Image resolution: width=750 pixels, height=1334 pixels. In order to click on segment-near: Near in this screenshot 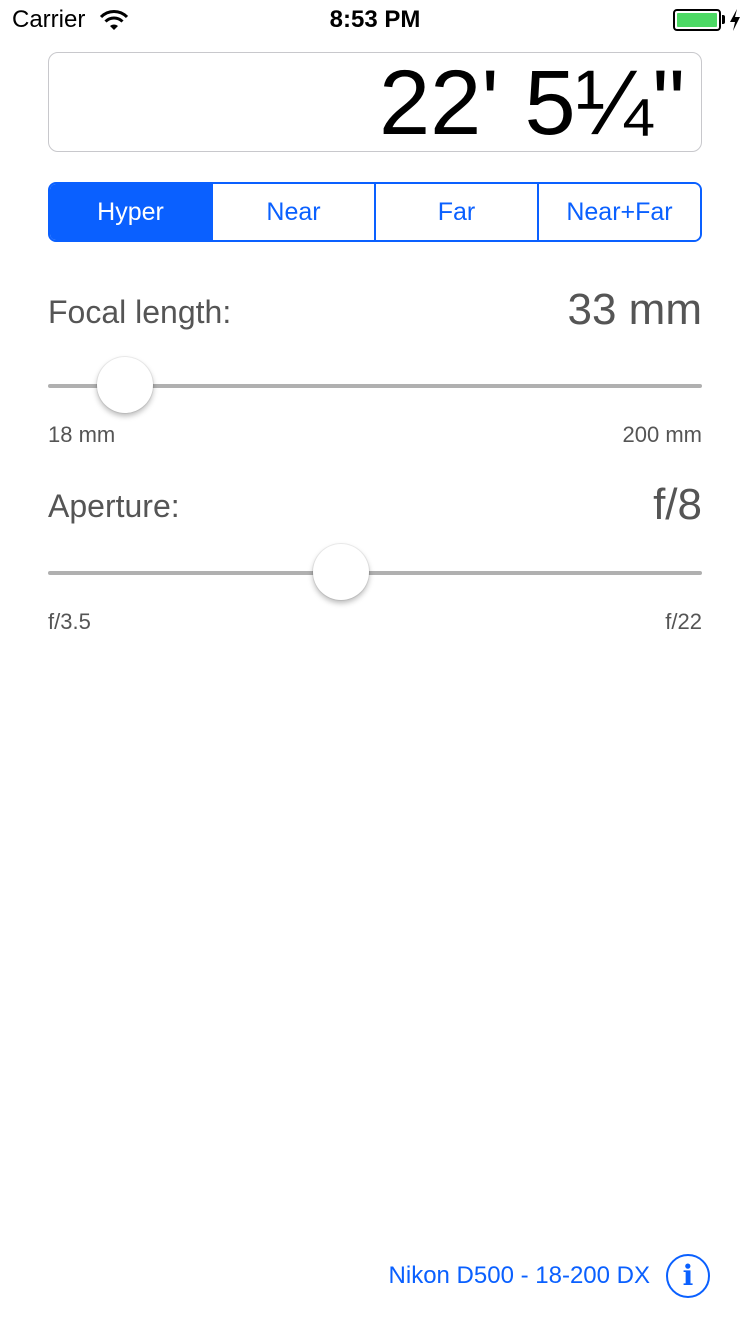, I will do `click(294, 212)`.